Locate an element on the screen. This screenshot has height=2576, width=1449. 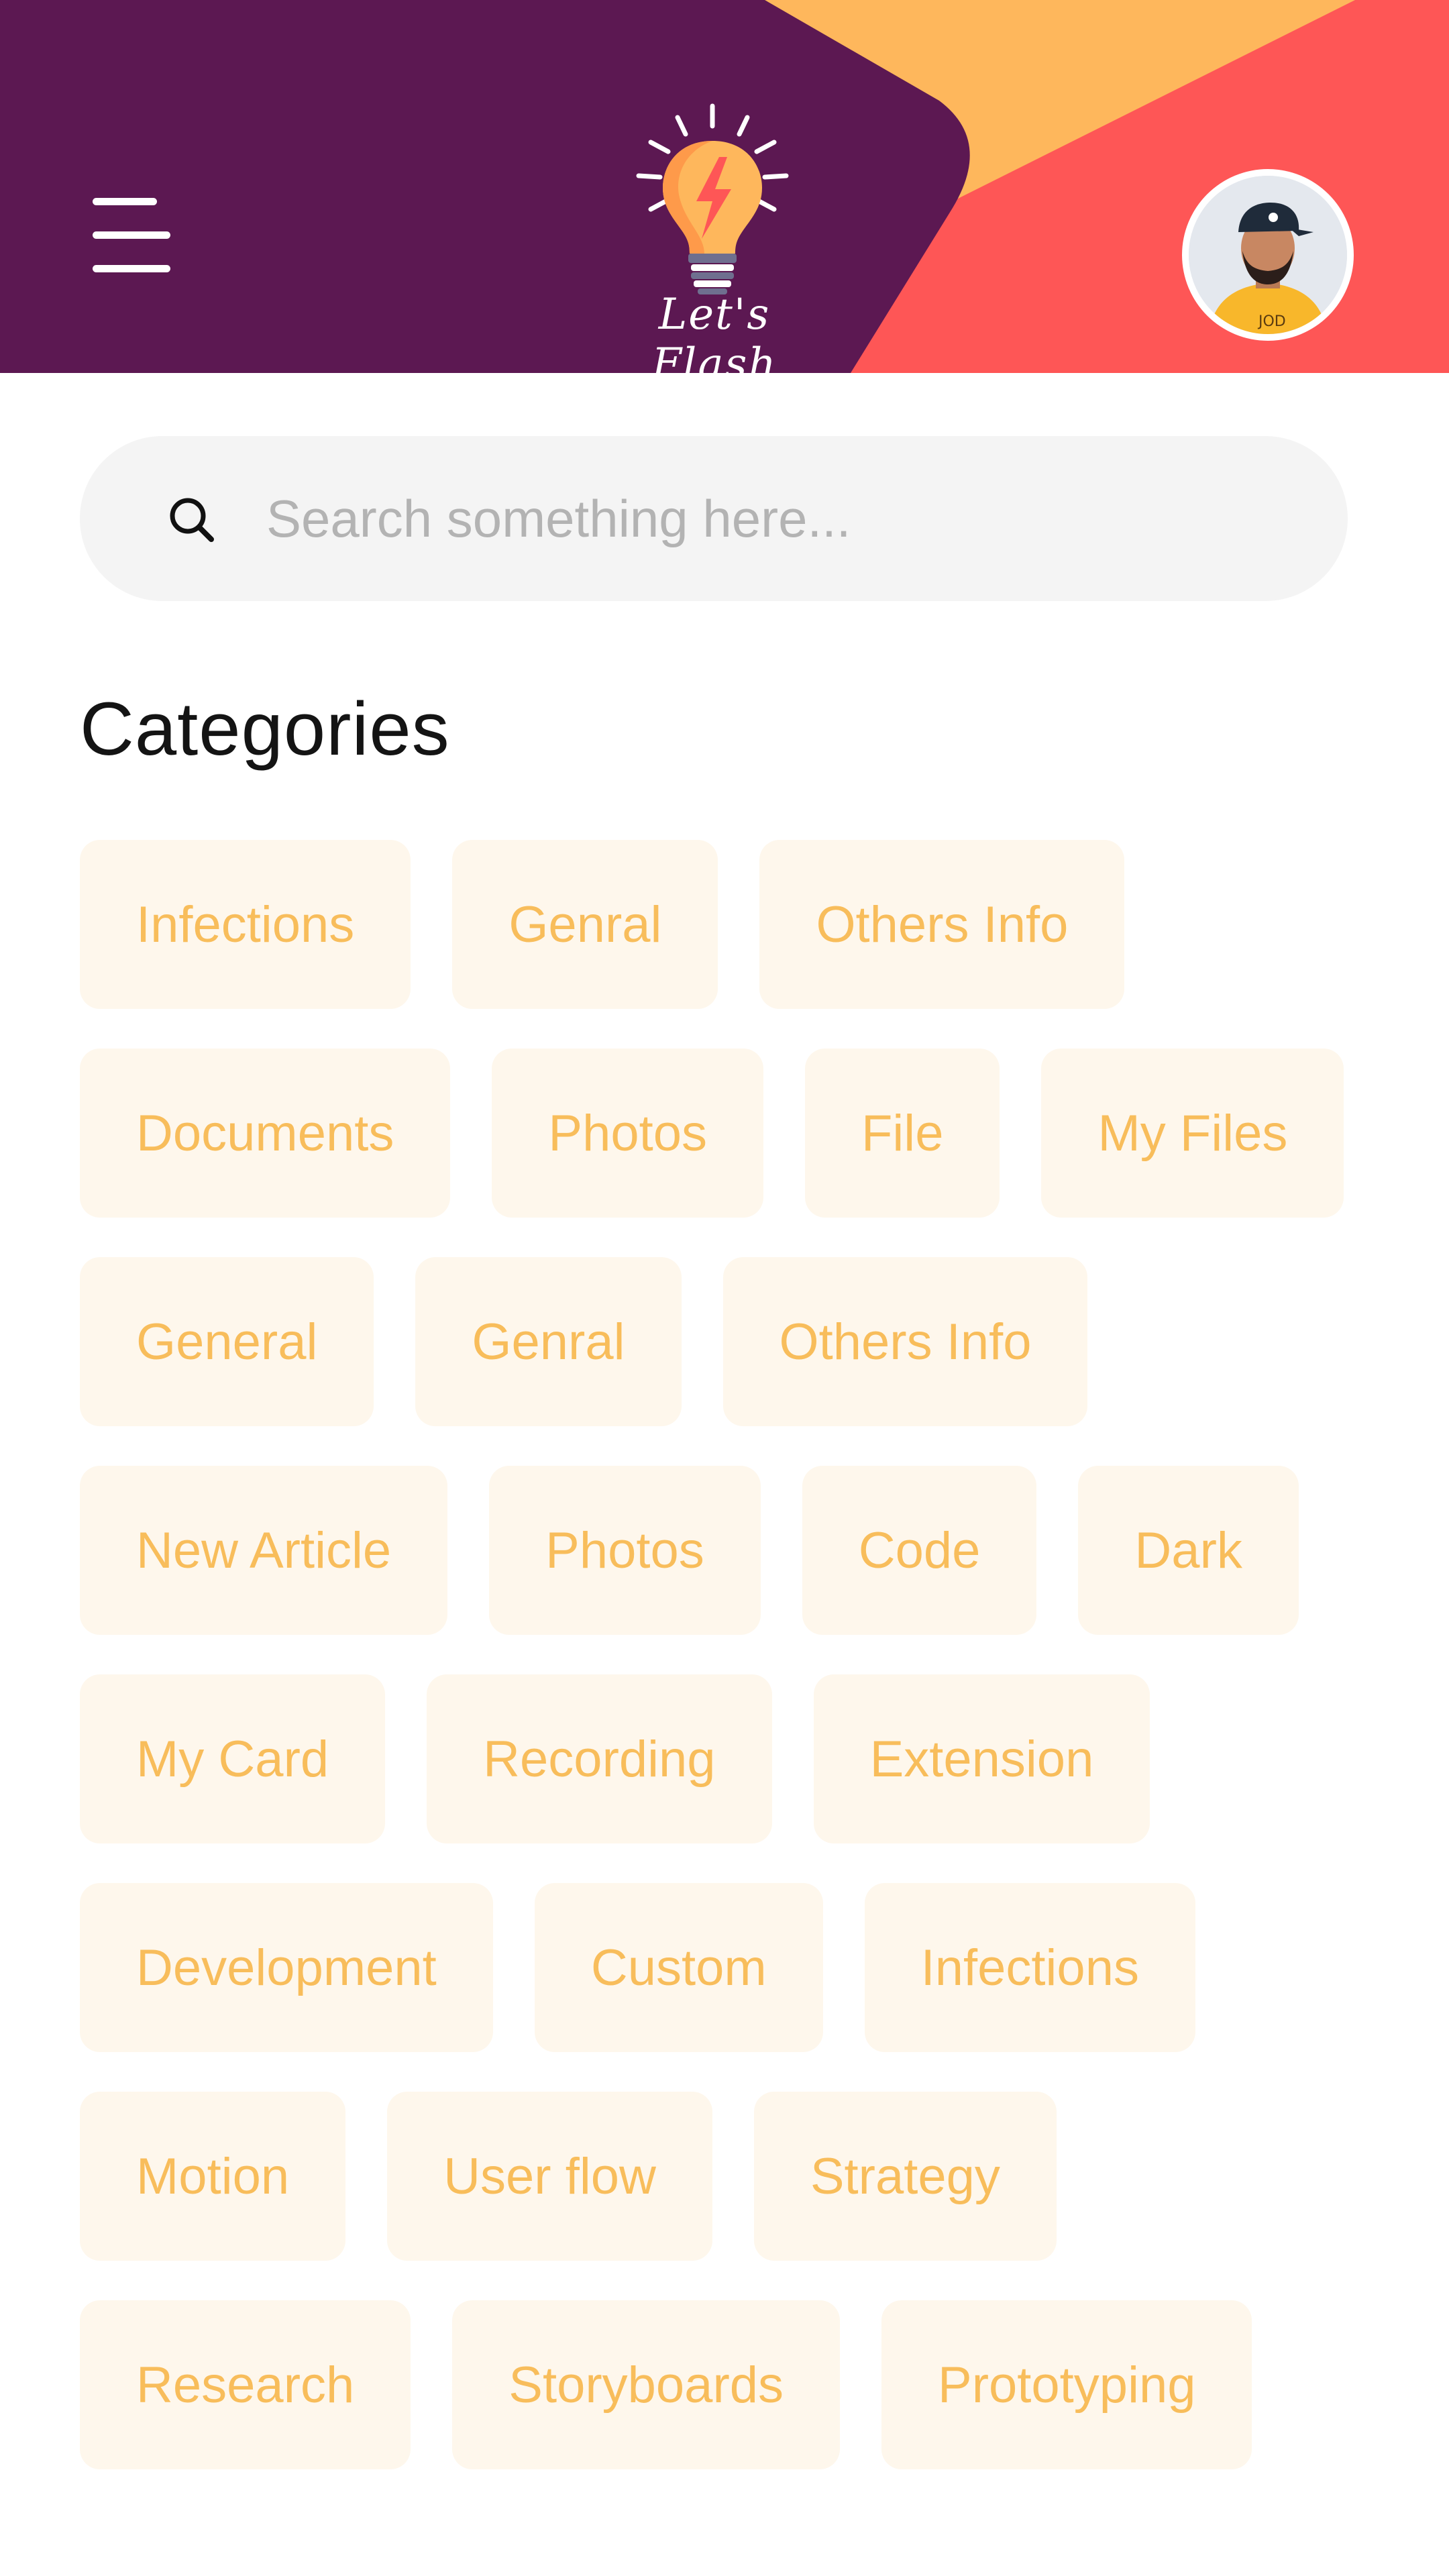
category-row: General Genral Others Info is located at coordinates (717, 1341).